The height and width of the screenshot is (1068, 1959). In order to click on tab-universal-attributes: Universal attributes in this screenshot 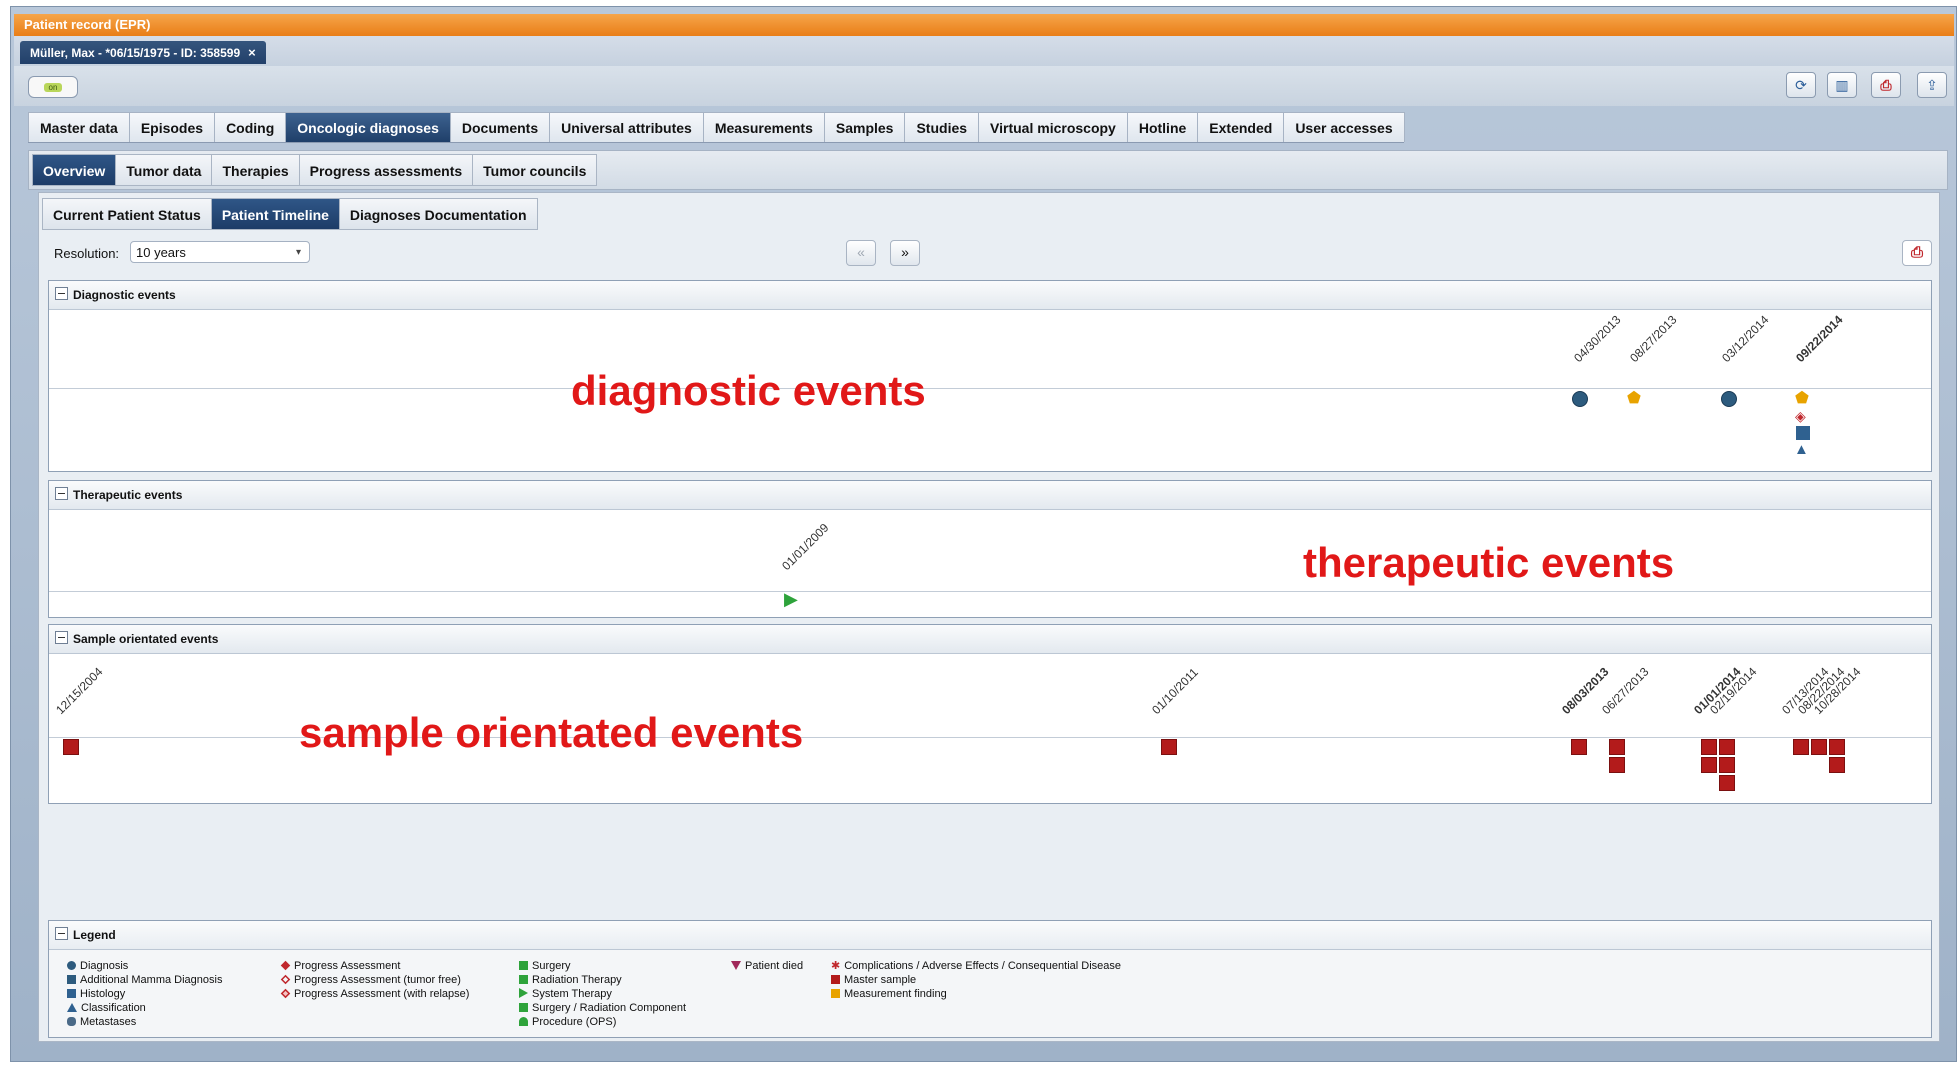, I will do `click(626, 127)`.